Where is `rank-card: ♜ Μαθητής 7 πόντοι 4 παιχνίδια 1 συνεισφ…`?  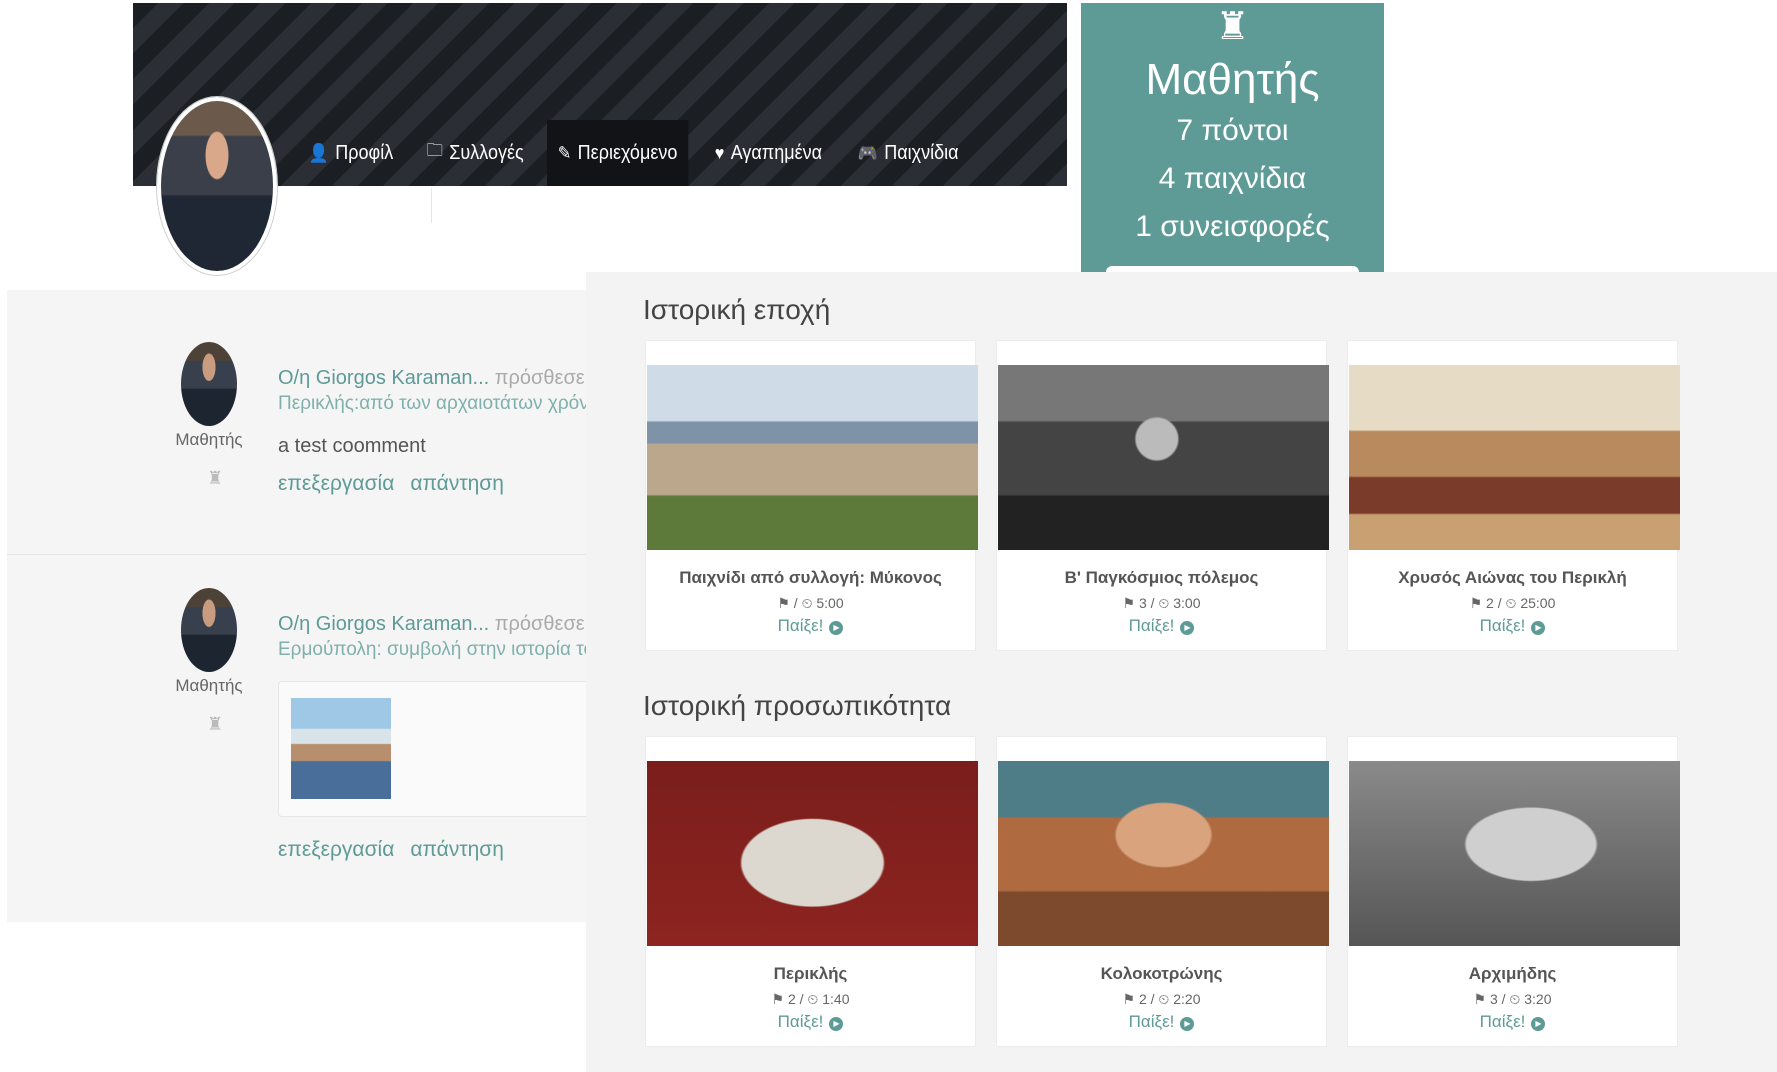
rank-card: ♜ Μαθητής 7 πόντοι 4 παιχνίδια 1 συνεισφ… is located at coordinates (1232, 137).